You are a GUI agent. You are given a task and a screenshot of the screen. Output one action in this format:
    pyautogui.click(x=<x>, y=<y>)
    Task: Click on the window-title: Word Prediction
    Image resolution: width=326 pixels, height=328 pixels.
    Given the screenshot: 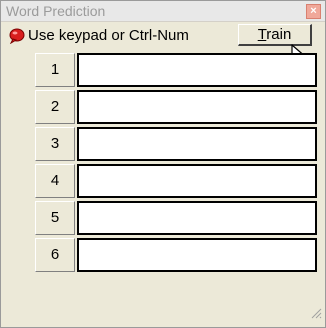 What is the action you would take?
    pyautogui.click(x=56, y=11)
    